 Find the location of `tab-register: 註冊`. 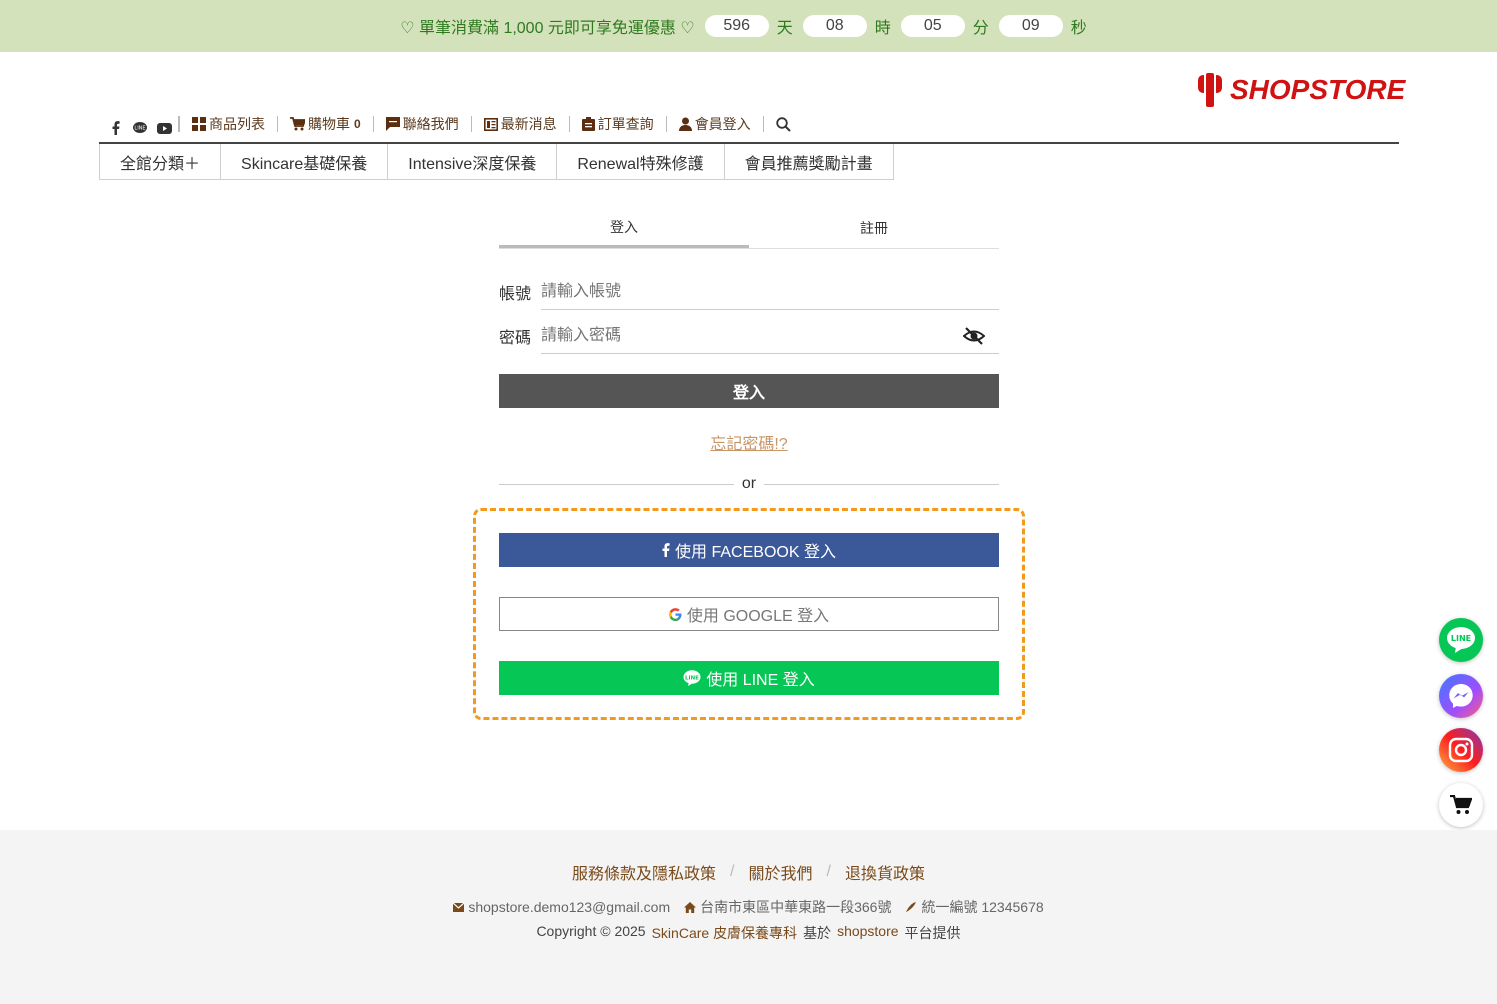

tab-register: 註冊 is located at coordinates (874, 228).